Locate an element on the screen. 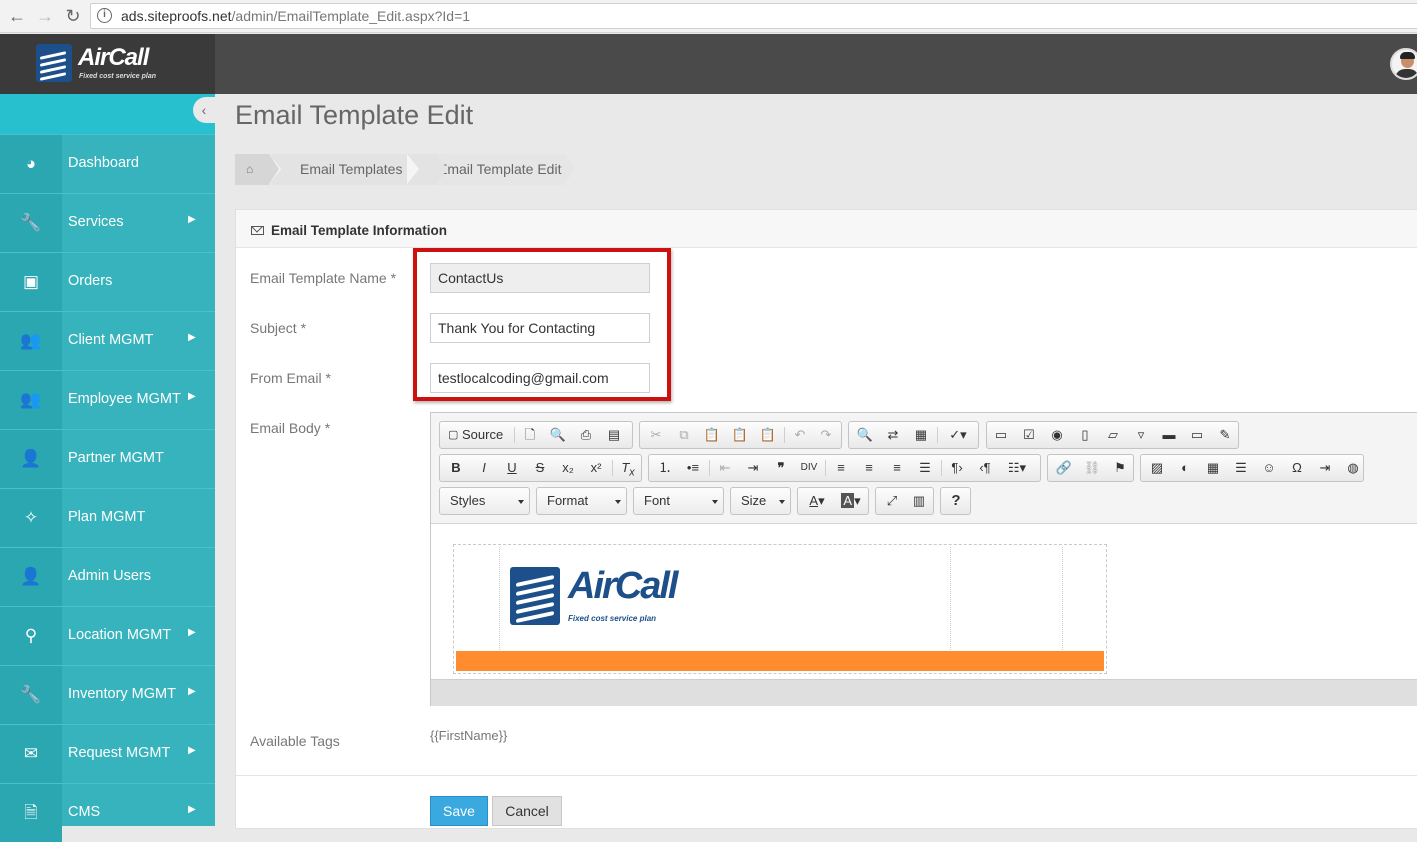  save-button: Save is located at coordinates (459, 811).